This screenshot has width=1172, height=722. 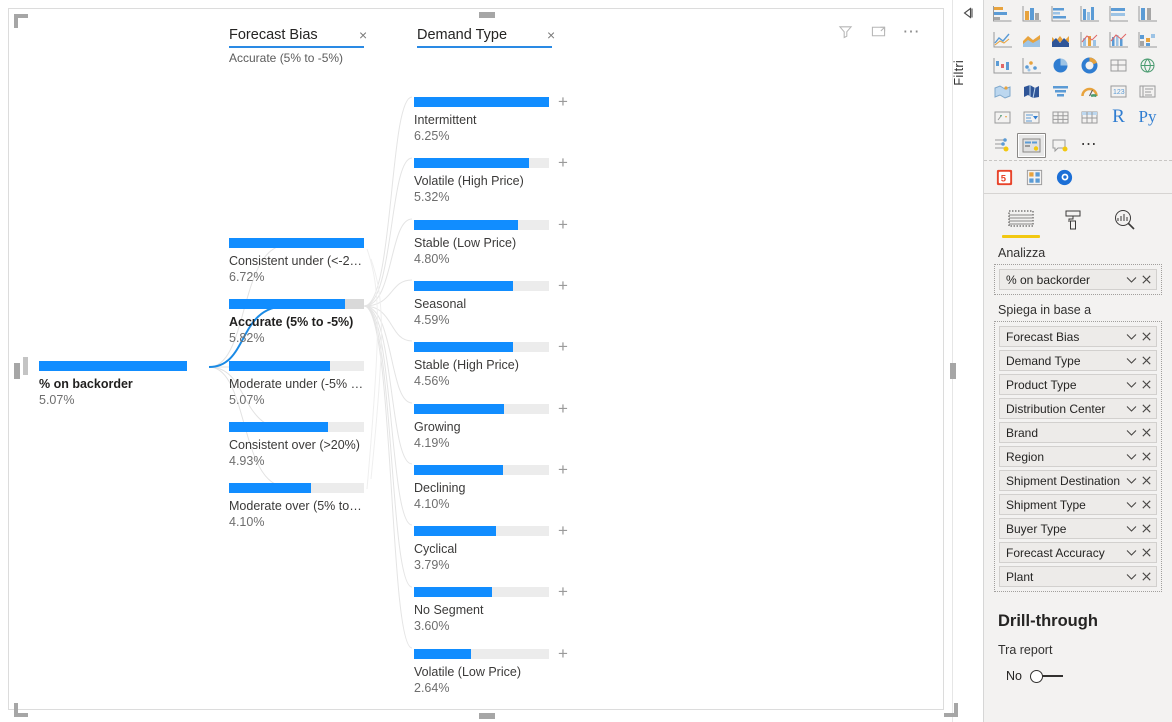 I want to click on tree-node: Growing 4.19% +, so click(x=491, y=425).